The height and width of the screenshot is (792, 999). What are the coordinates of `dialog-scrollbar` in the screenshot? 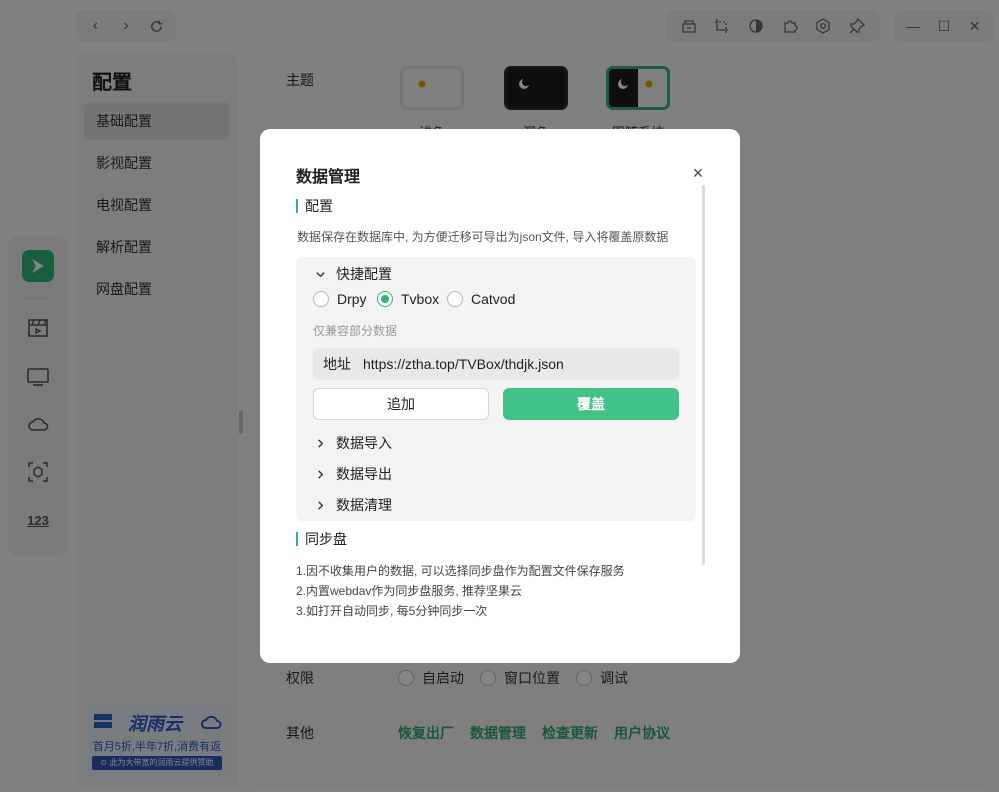 It's located at (703, 375).